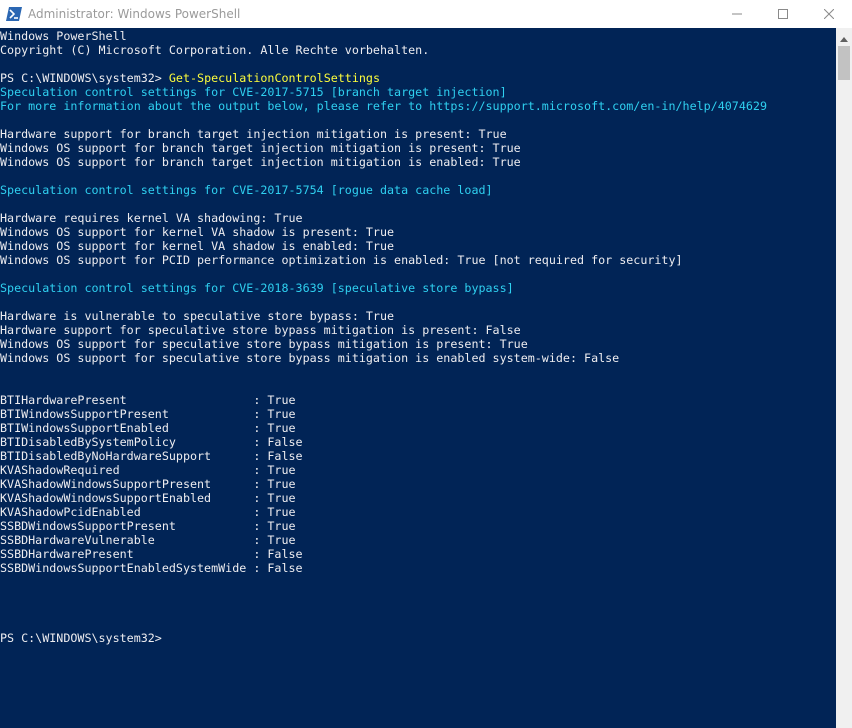 The width and height of the screenshot is (852, 728). I want to click on console-text: KVAShadowWindowsSupportEnabled : True, so click(148, 498).